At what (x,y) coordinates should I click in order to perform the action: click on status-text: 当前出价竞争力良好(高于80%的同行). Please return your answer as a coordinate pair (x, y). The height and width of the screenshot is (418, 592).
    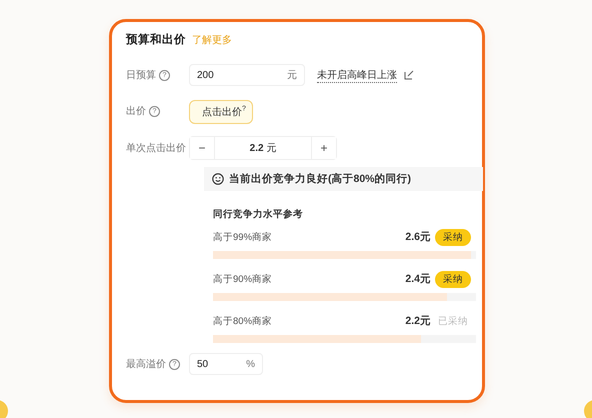
    Looking at the image, I should click on (320, 179).